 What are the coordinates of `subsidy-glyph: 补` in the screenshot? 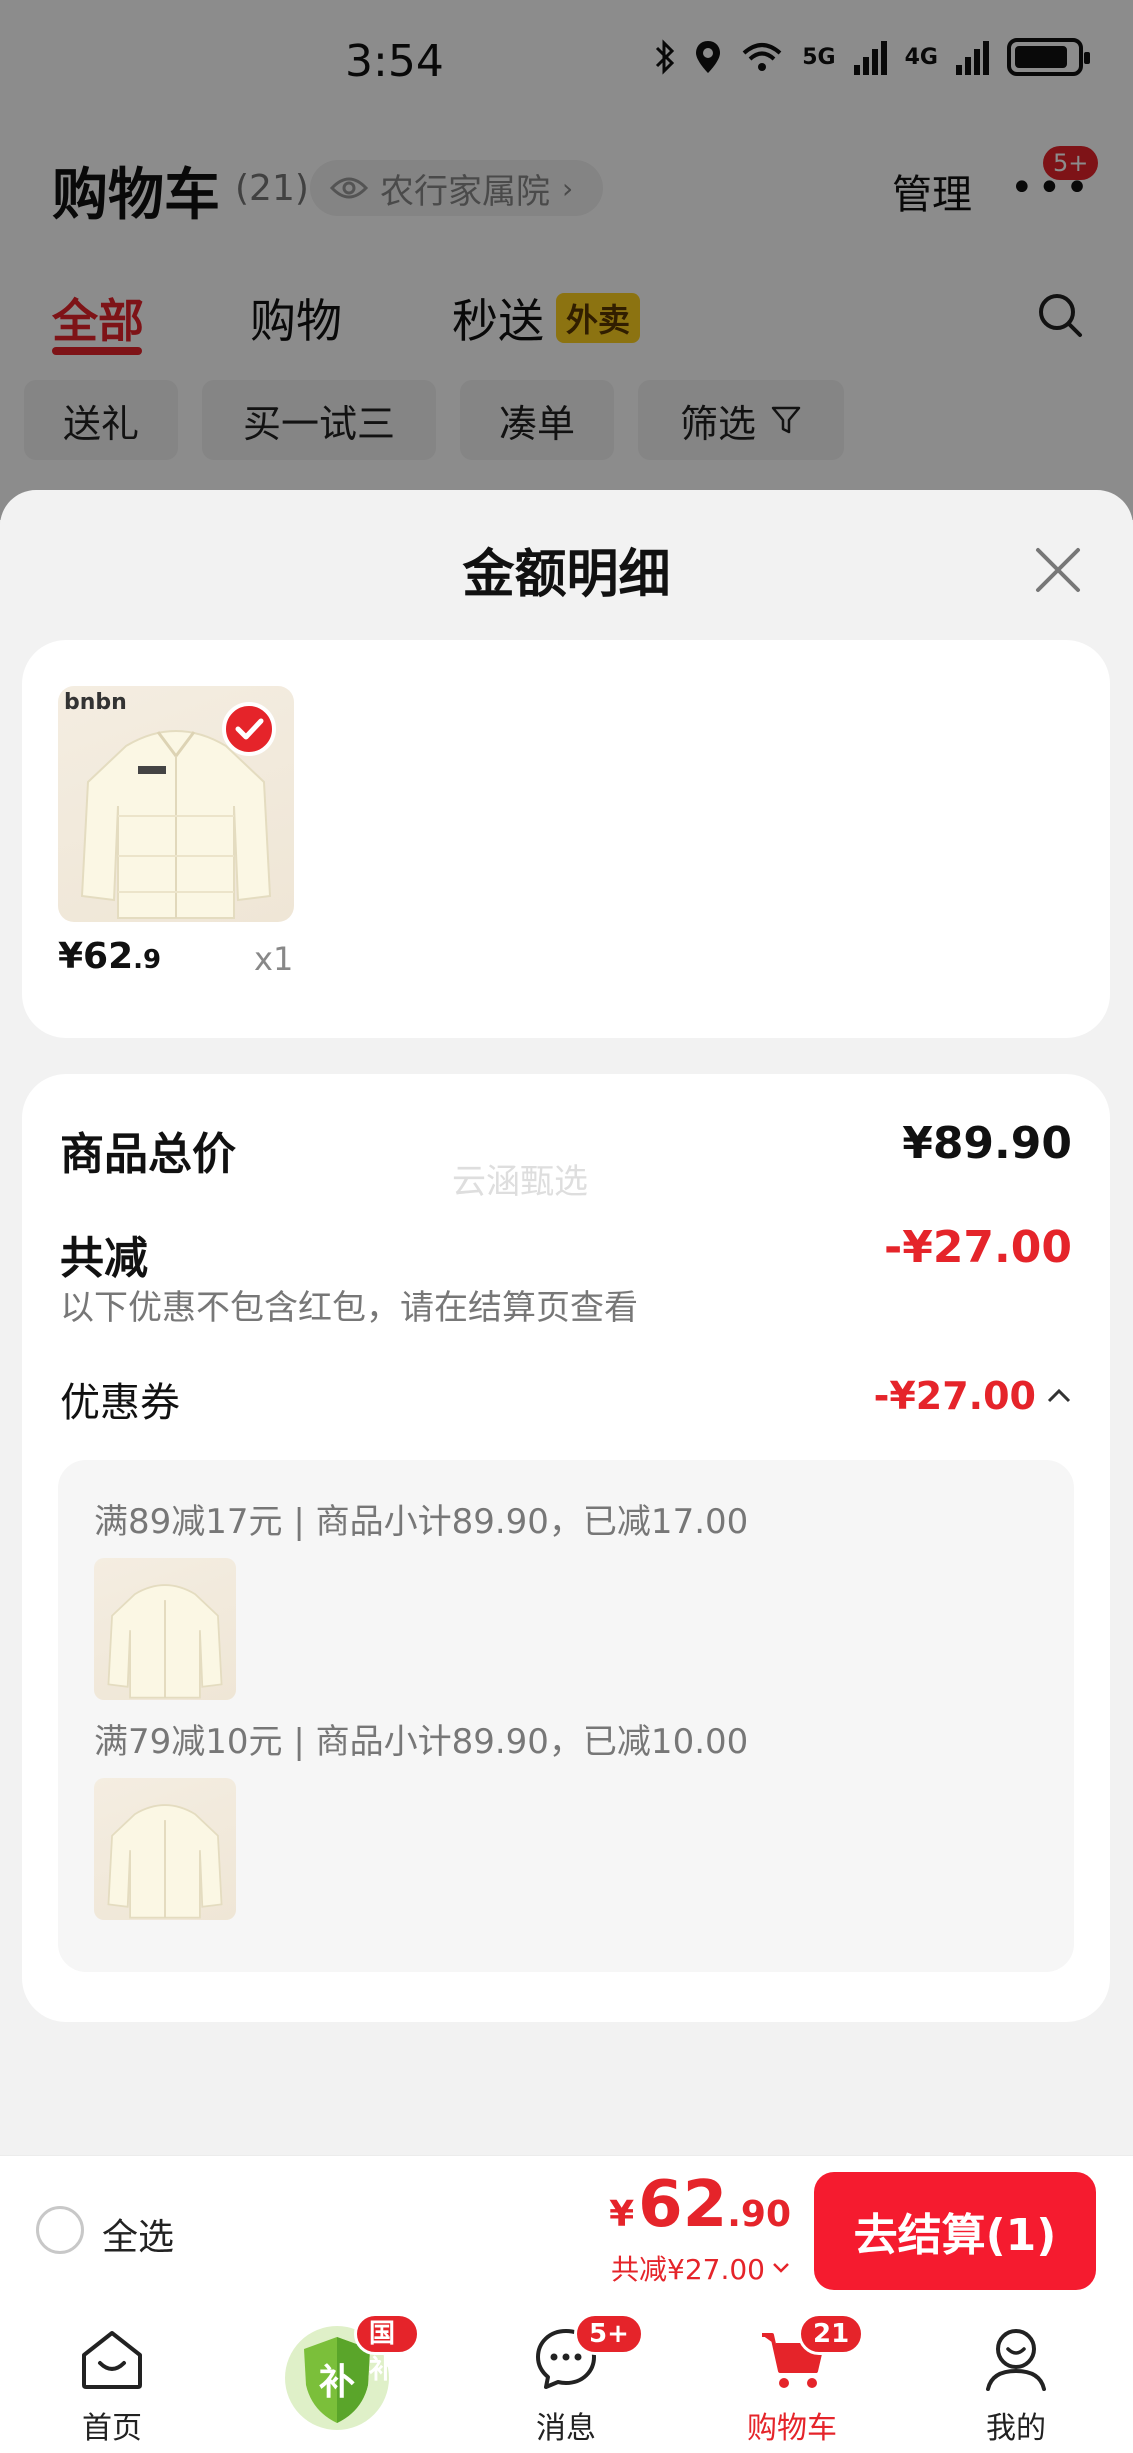 It's located at (336, 2382).